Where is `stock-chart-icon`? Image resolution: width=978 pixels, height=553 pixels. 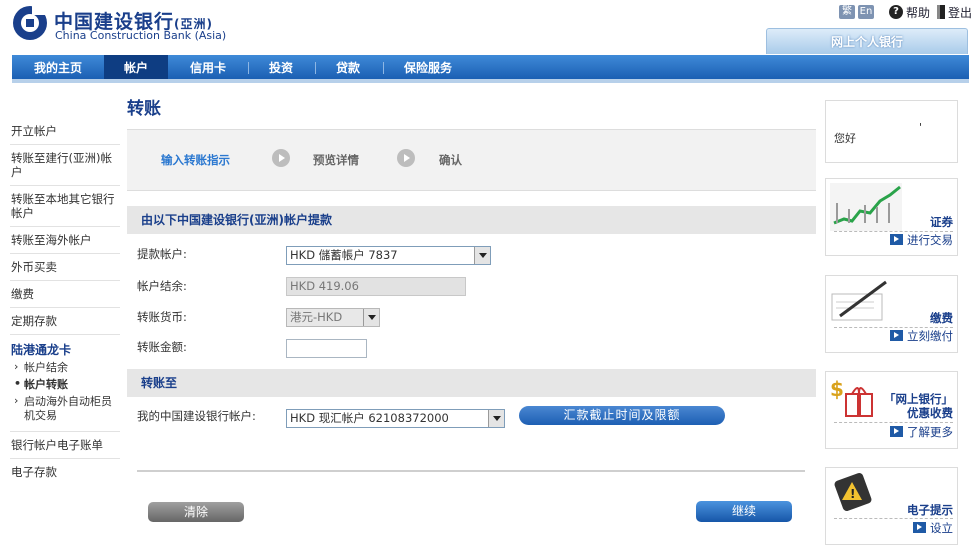
stock-chart-icon is located at coordinates (866, 207).